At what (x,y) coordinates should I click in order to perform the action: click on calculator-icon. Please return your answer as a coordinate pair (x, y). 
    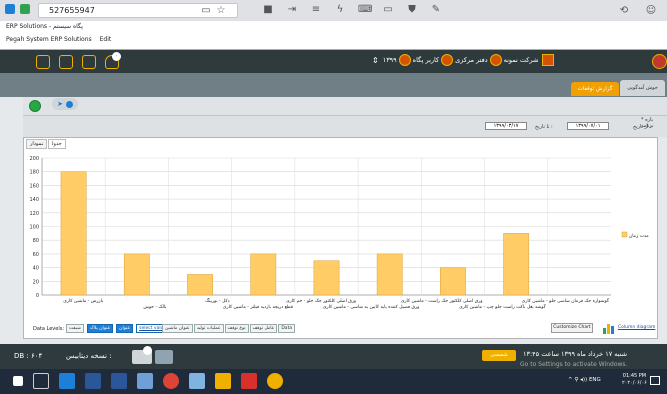
    Looking at the image, I should click on (89, 62).